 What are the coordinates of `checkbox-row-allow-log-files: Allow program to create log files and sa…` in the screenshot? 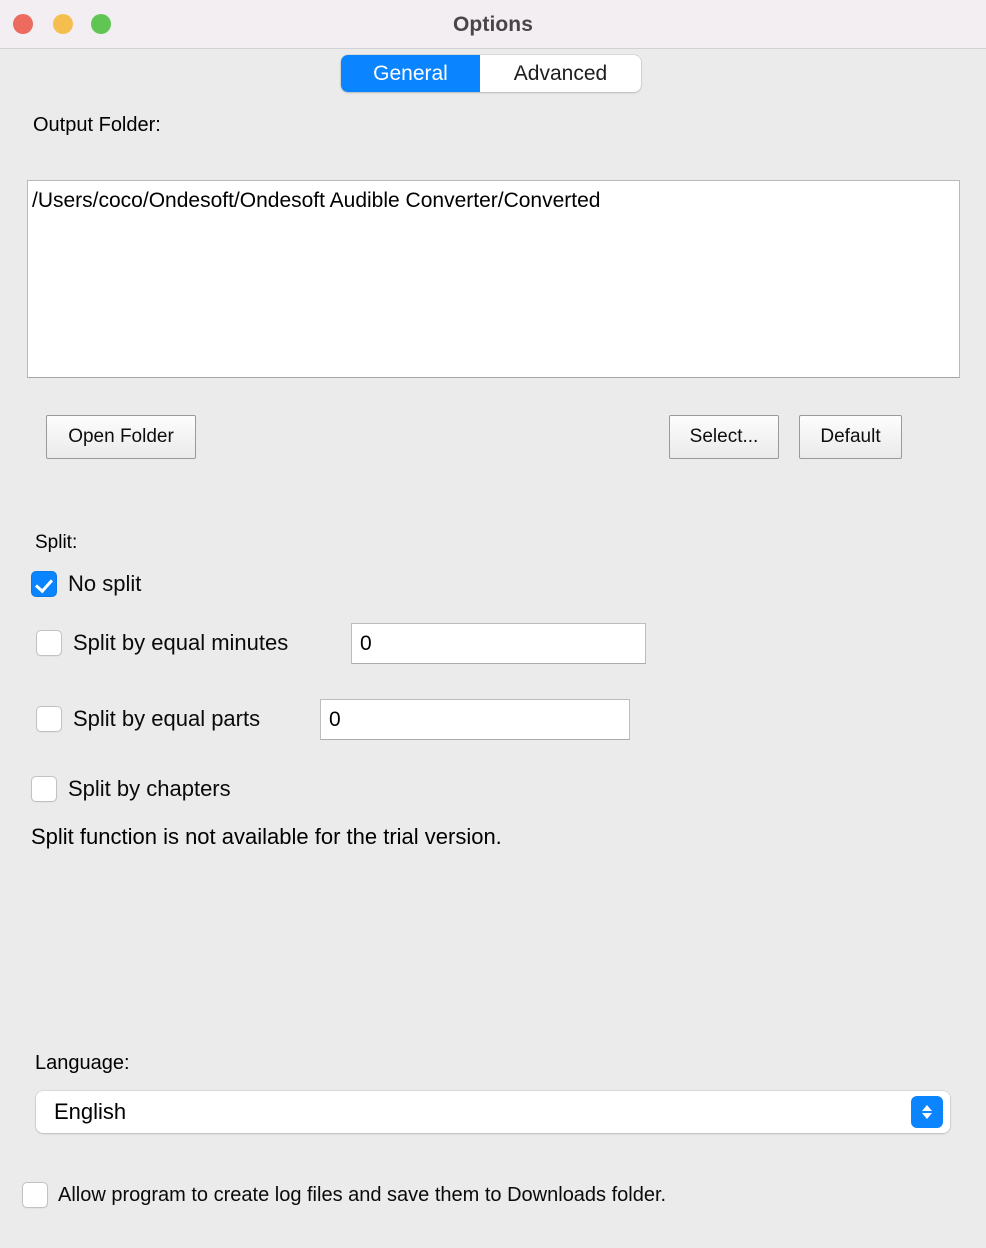 It's located at (344, 1195).